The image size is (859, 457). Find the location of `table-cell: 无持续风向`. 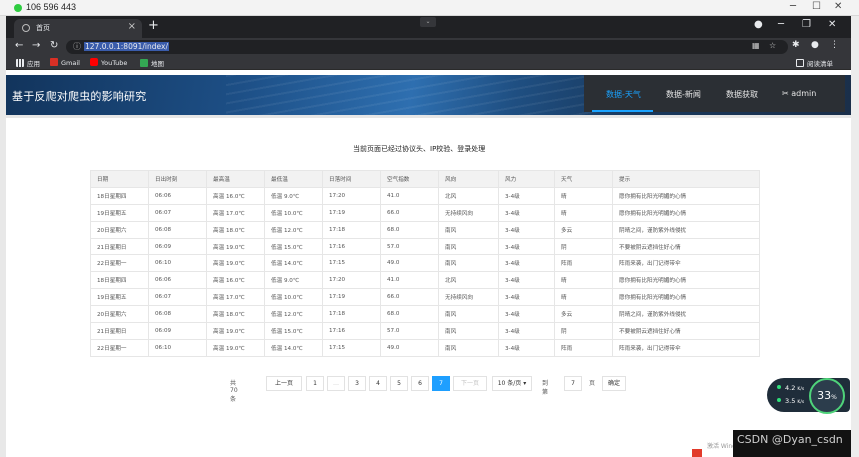

table-cell: 无持续风向 is located at coordinates (468, 297).